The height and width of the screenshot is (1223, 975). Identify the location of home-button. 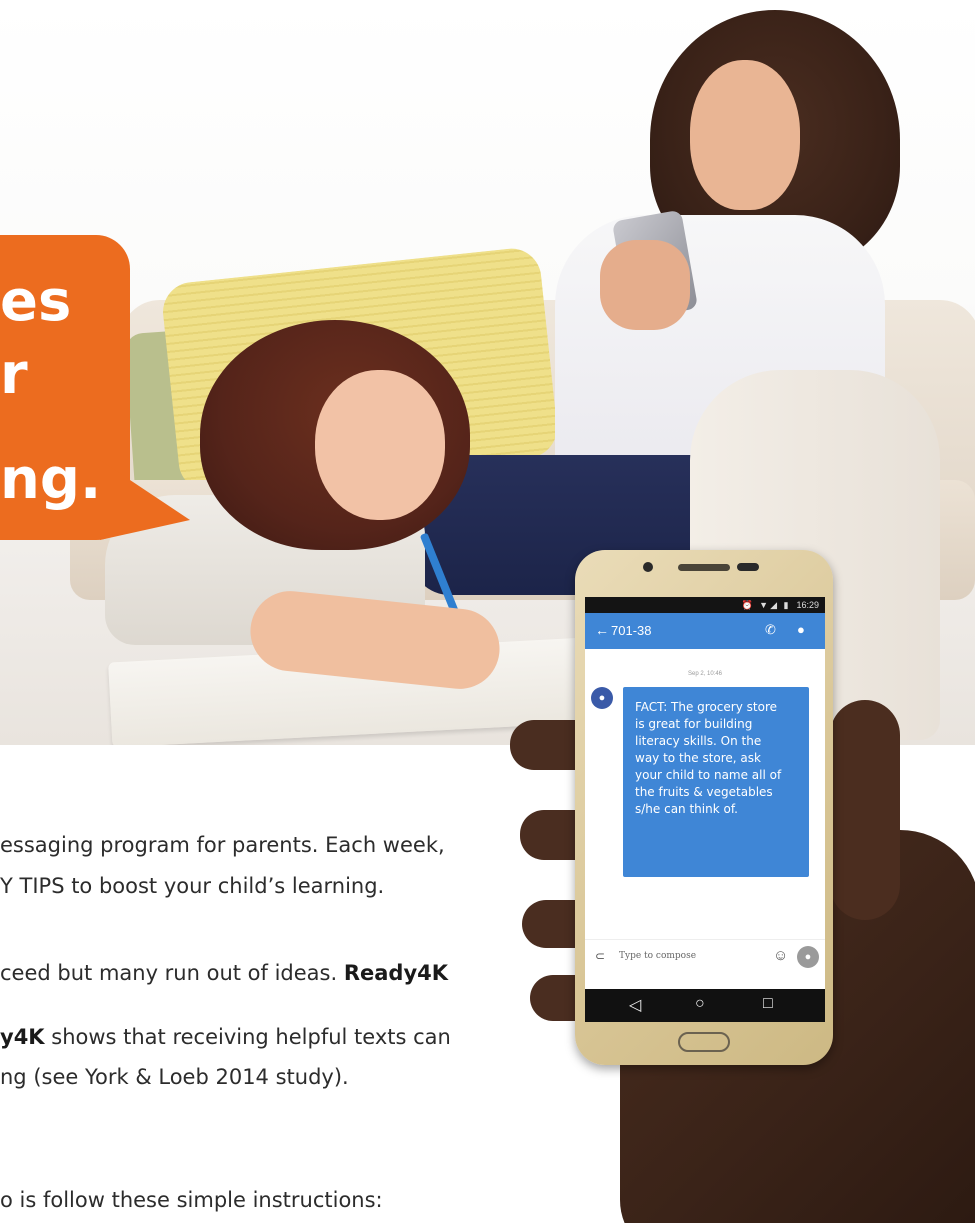
(704, 1042).